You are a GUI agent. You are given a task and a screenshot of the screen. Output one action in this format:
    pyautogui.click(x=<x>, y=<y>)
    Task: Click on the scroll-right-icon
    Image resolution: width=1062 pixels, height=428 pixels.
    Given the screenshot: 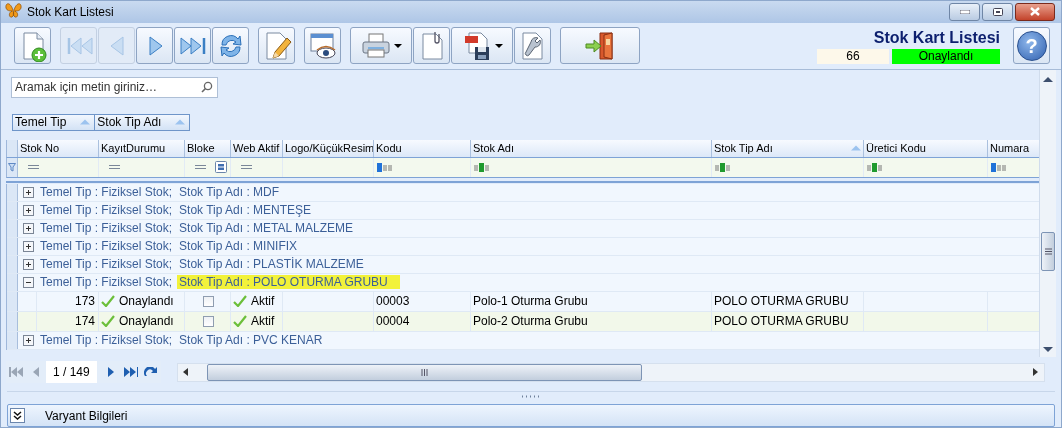 What is the action you would take?
    pyautogui.click(x=1035, y=372)
    